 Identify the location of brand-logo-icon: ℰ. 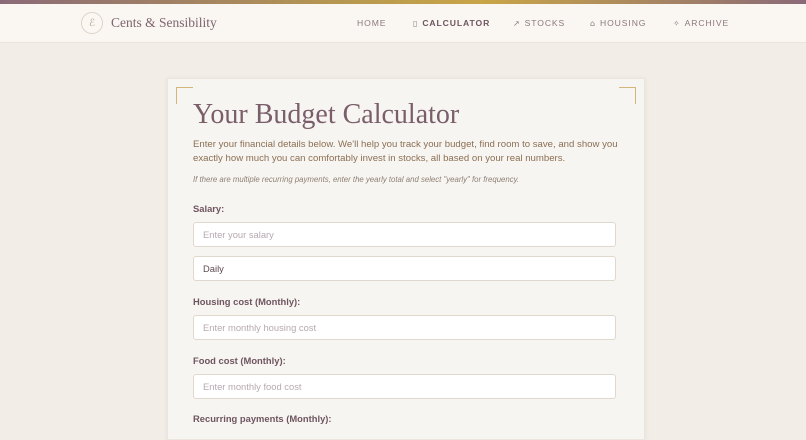
(92, 23).